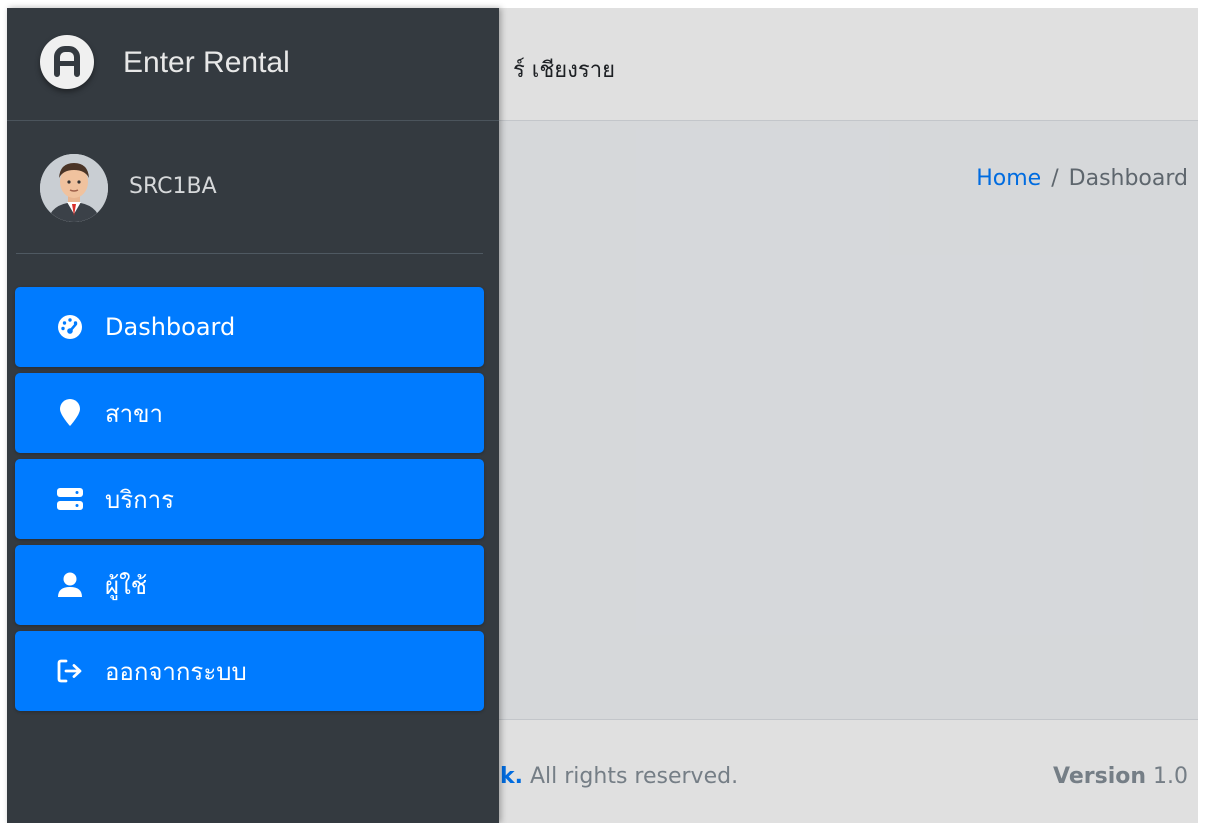 This screenshot has height=823, width=1206. I want to click on brand-link: Enter Rental, so click(253, 64).